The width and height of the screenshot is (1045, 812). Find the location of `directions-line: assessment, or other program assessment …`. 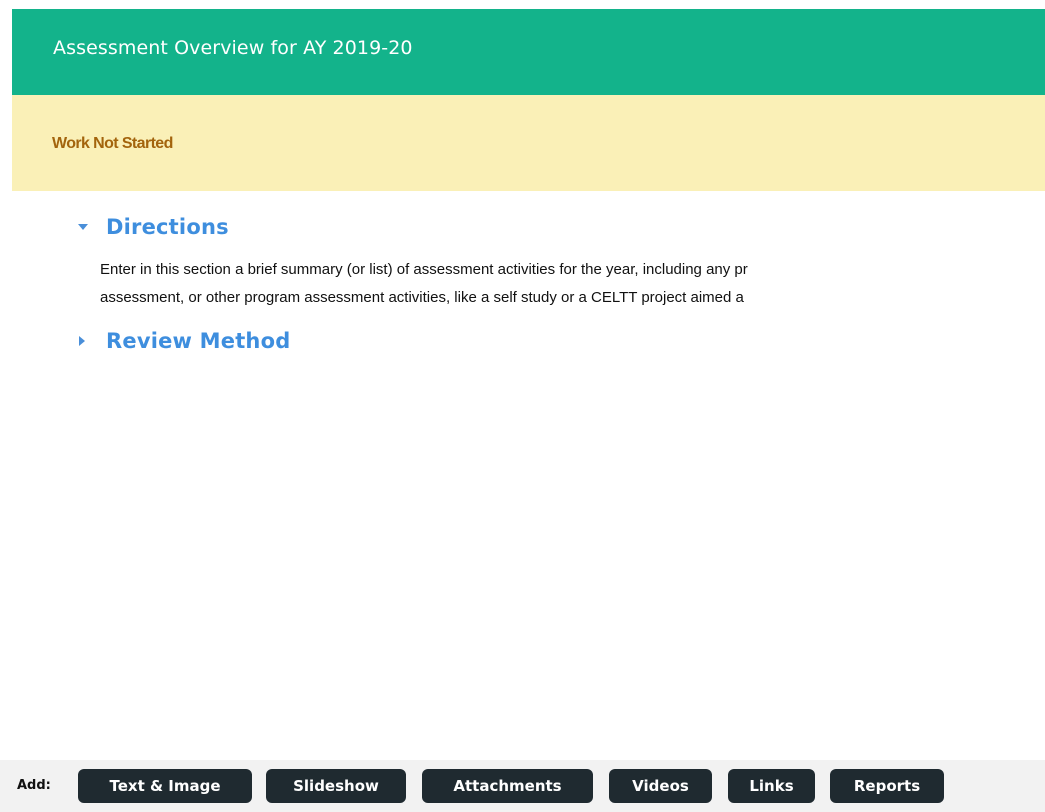

directions-line: assessment, or other program assessment … is located at coordinates (422, 297).